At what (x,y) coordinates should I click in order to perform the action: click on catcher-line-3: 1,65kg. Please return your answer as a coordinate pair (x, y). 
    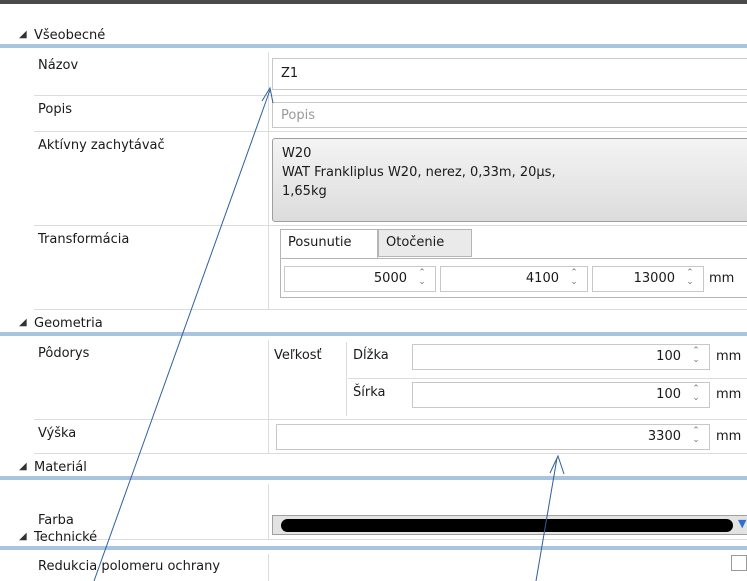
    Looking at the image, I should click on (304, 191).